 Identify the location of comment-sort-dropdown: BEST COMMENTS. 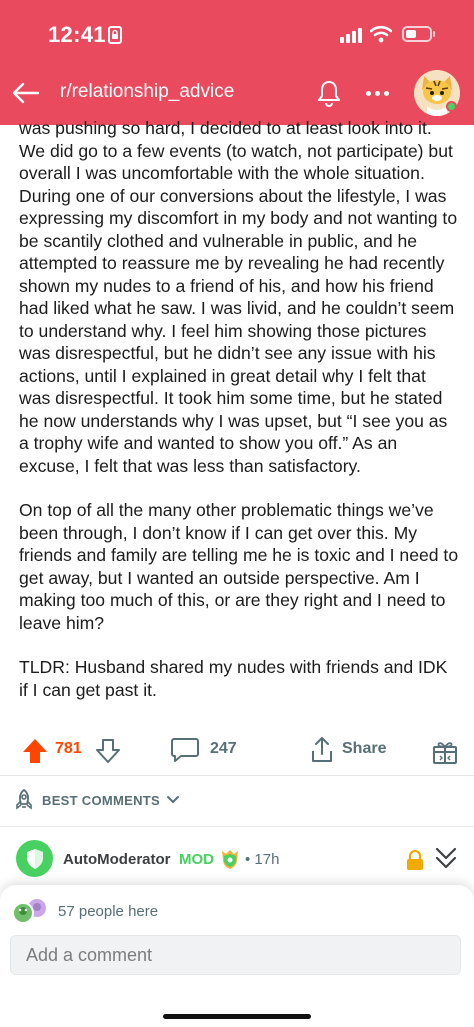
(96, 800).